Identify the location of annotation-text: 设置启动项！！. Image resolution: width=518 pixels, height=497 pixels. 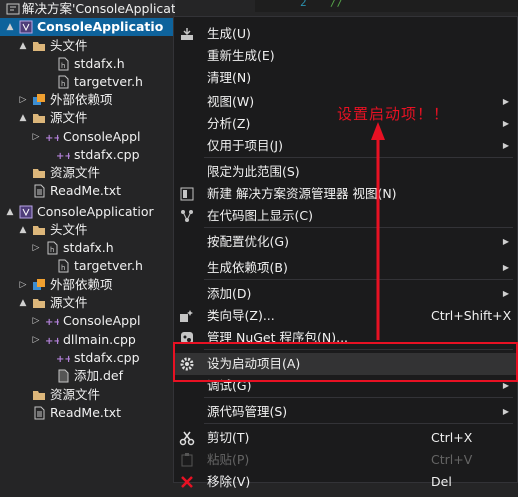
(393, 114).